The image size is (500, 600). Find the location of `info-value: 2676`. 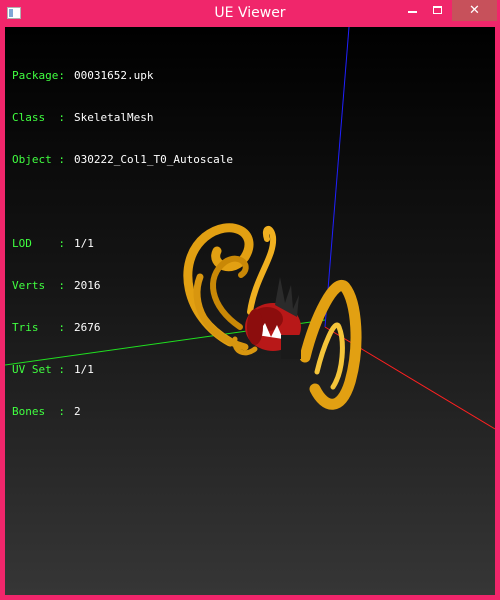

info-value: 2676 is located at coordinates (87, 327).